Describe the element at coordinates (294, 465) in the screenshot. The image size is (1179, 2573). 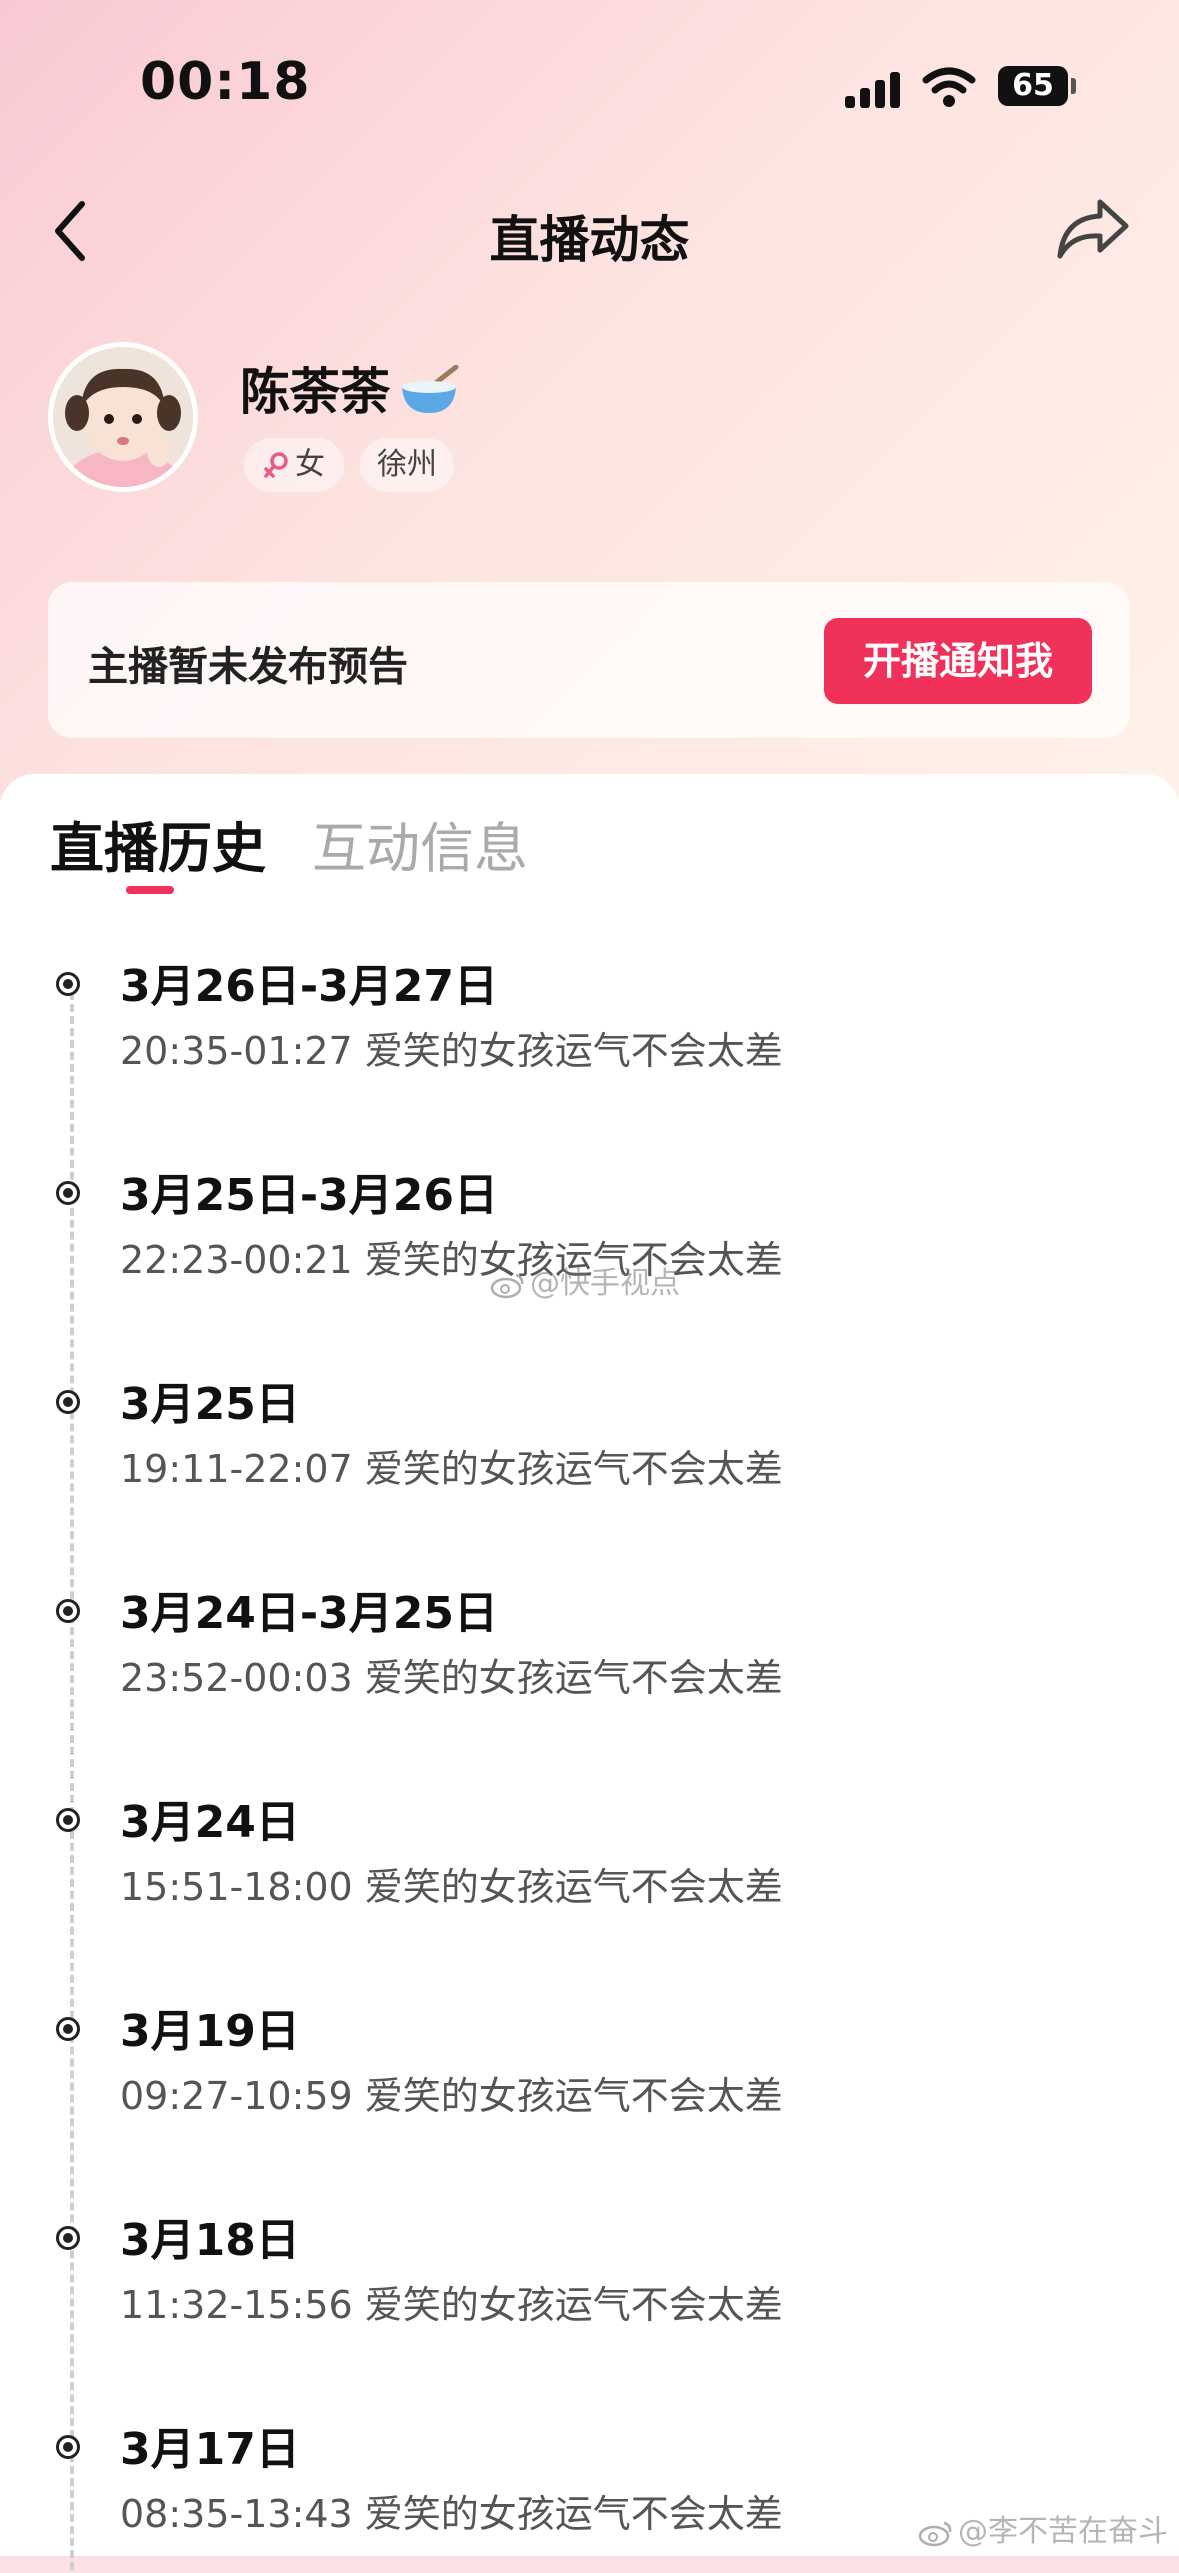
I see `gender-tag: 女` at that location.